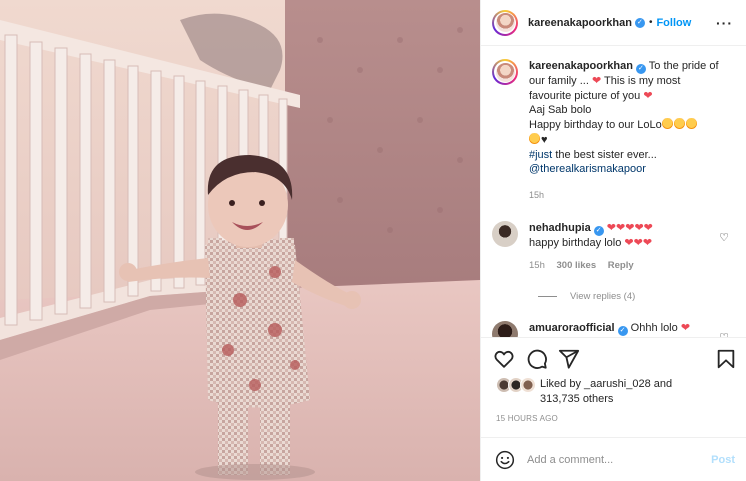 The width and height of the screenshot is (746, 481). What do you see at coordinates (724, 237) in the screenshot?
I see `comment-like-heart-icon: ♡` at bounding box center [724, 237].